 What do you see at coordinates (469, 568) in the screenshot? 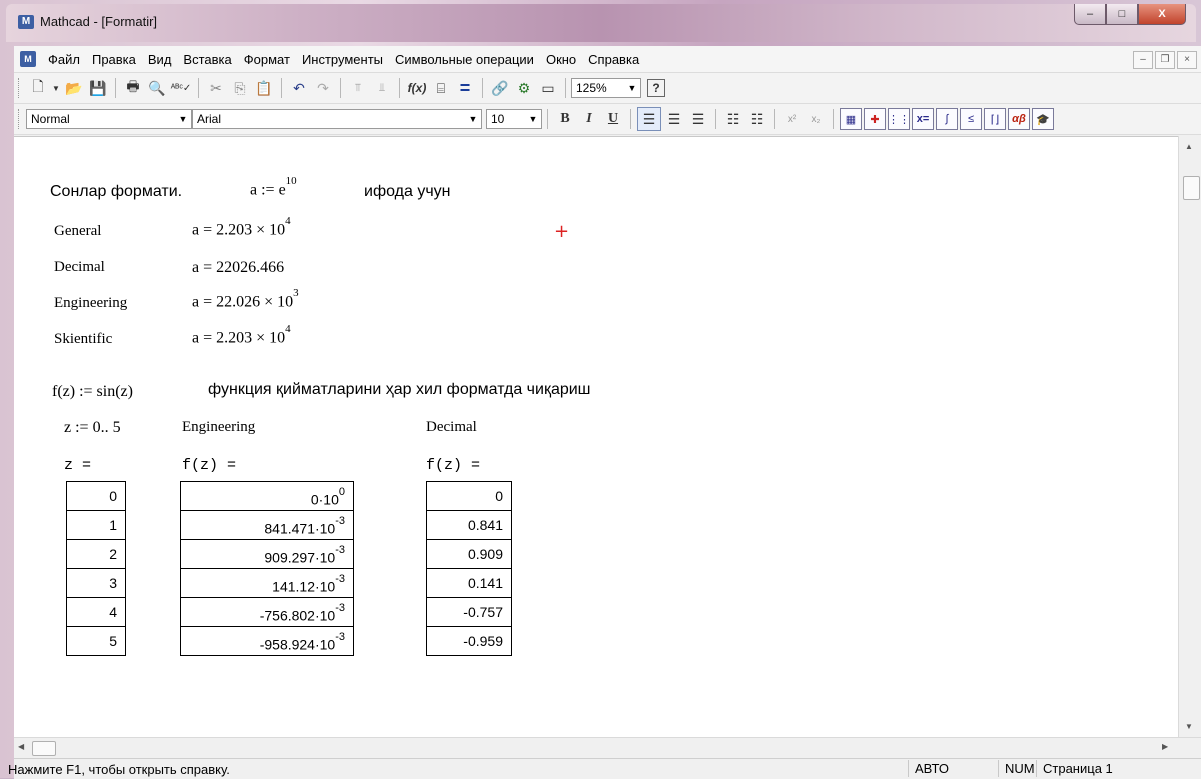
I see `decimal-values-table: 0 0.841 0.909 0.141 -0.757 -0.959` at bounding box center [469, 568].